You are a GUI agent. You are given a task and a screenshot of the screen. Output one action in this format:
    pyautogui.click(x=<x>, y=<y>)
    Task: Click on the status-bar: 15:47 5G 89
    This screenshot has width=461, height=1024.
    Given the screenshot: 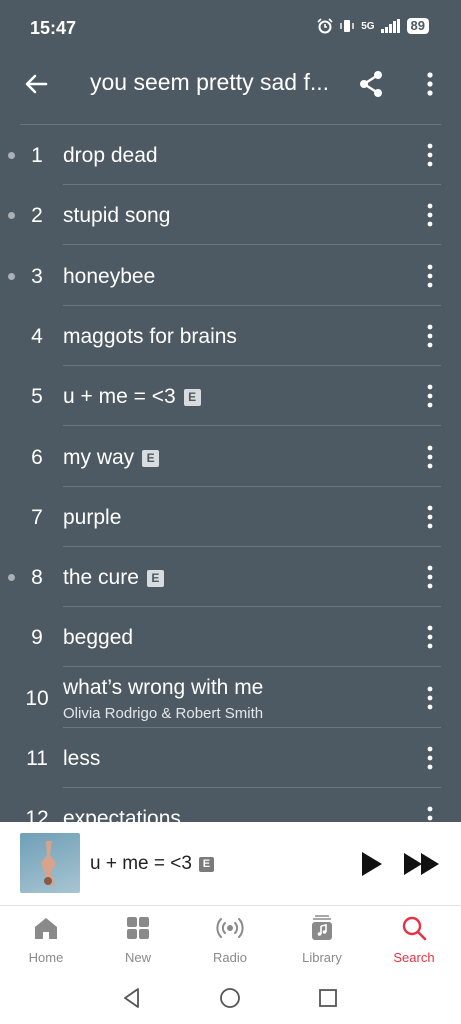 What is the action you would take?
    pyautogui.click(x=230, y=28)
    